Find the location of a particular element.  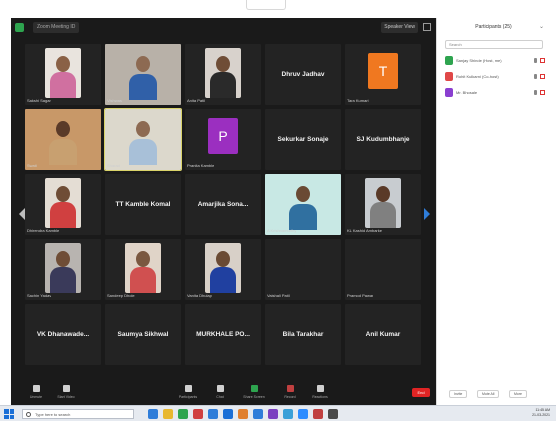

participant-name-label: Anita Patil is located at coordinates (196, 100).